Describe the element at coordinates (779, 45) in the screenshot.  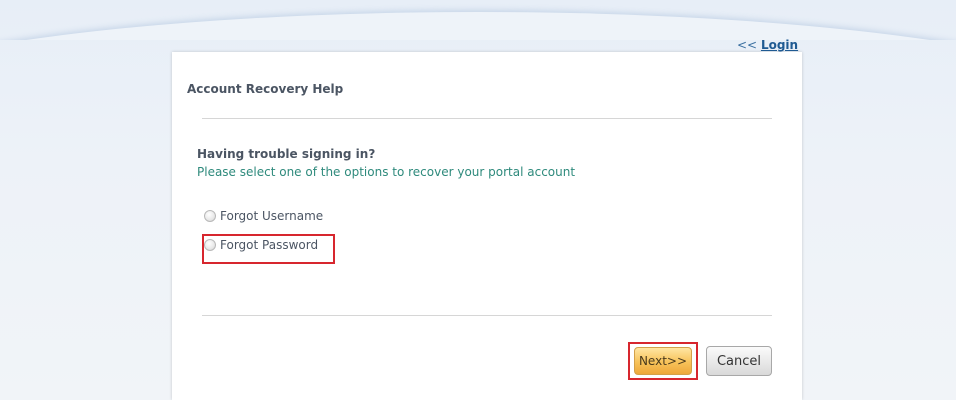
I see `login-link: Login` at that location.